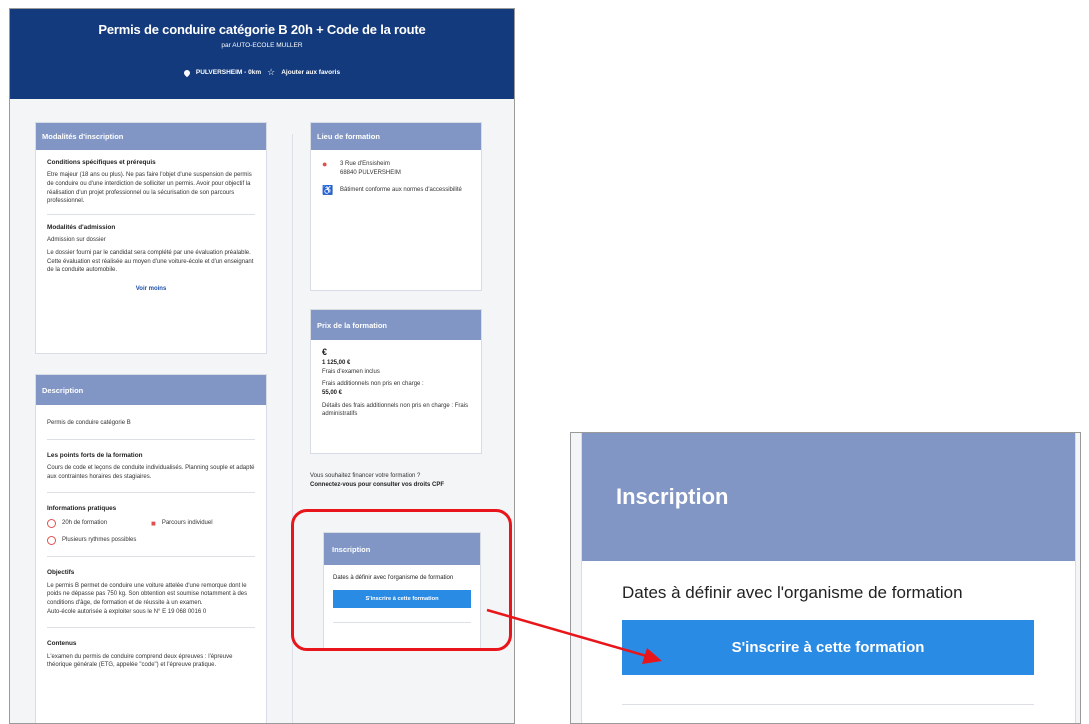 The height and width of the screenshot is (724, 1089). I want to click on hero-meta: PULVERSHEIM - 0km ☆ Ajouter aux favoris, so click(262, 72).